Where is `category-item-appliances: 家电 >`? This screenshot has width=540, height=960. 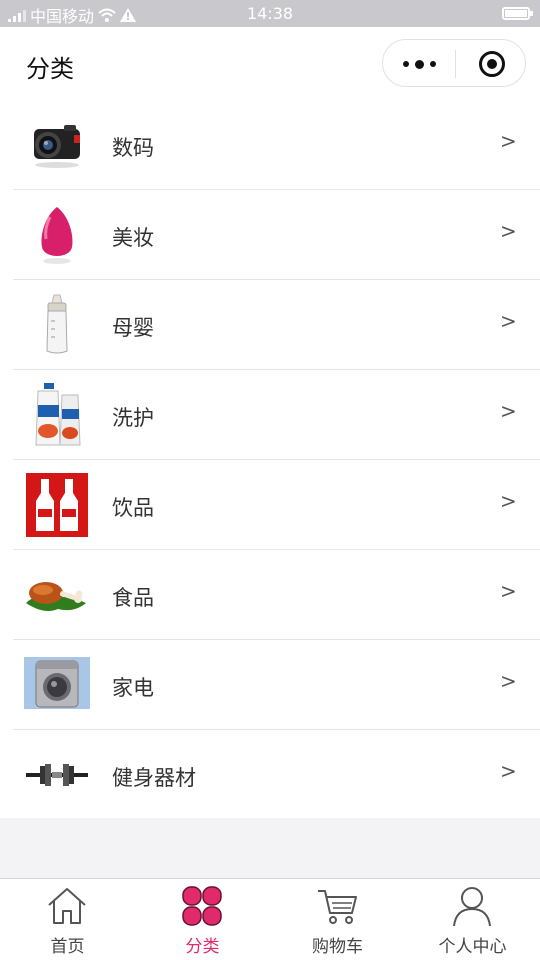
category-item-appliances: 家电 > is located at coordinates (270, 685).